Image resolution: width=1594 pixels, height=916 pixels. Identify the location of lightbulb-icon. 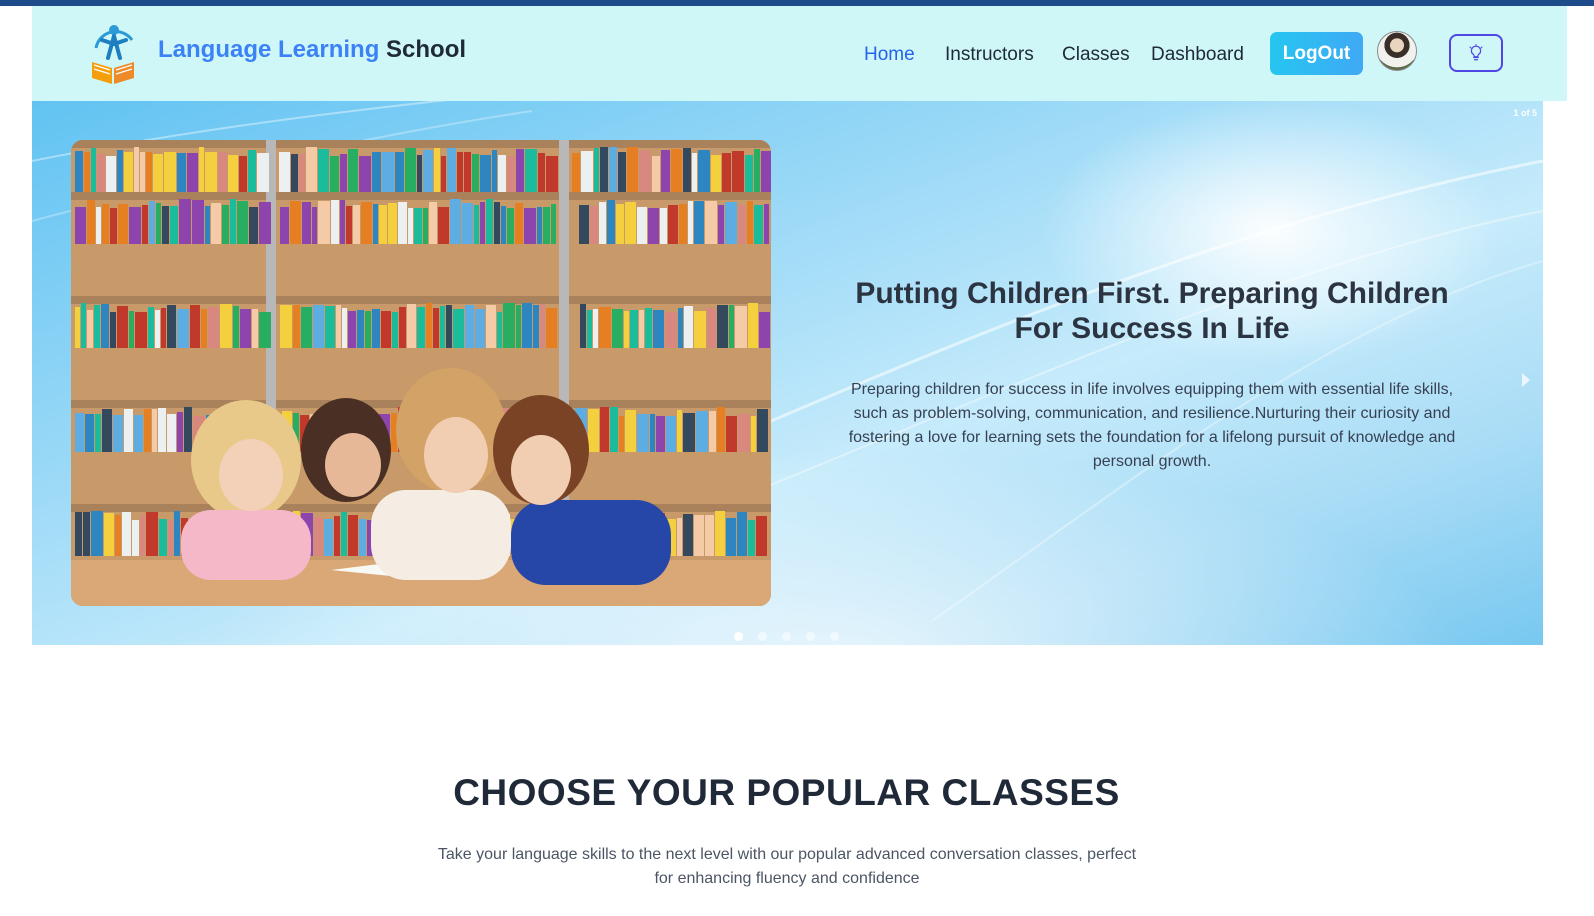
(1476, 52).